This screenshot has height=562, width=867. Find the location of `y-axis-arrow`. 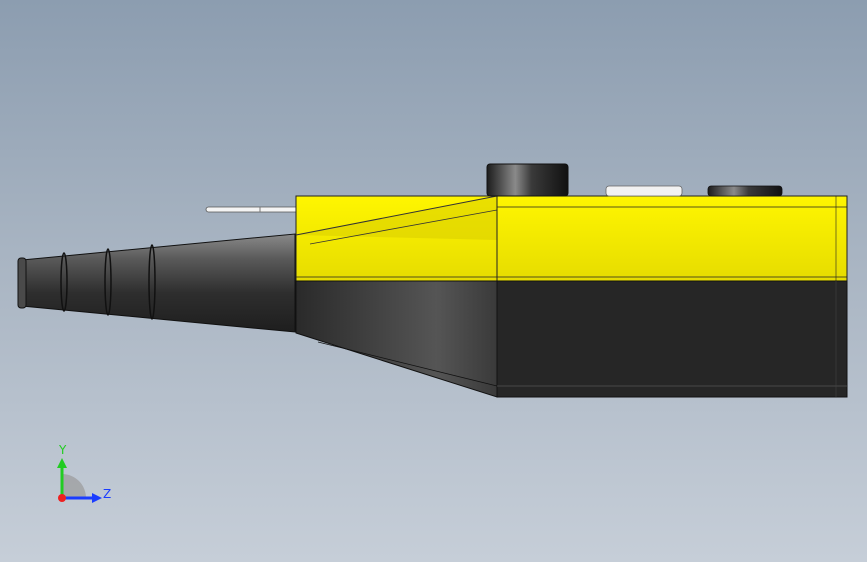

y-axis-arrow is located at coordinates (62, 463).